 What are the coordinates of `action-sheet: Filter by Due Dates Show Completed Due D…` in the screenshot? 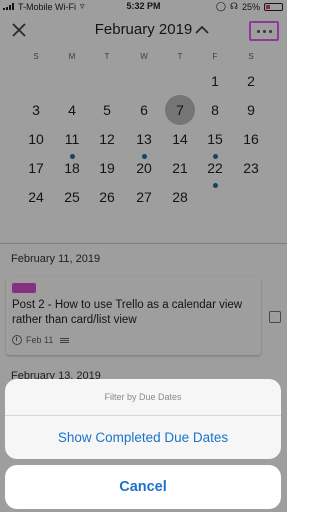 It's located at (143, 419).